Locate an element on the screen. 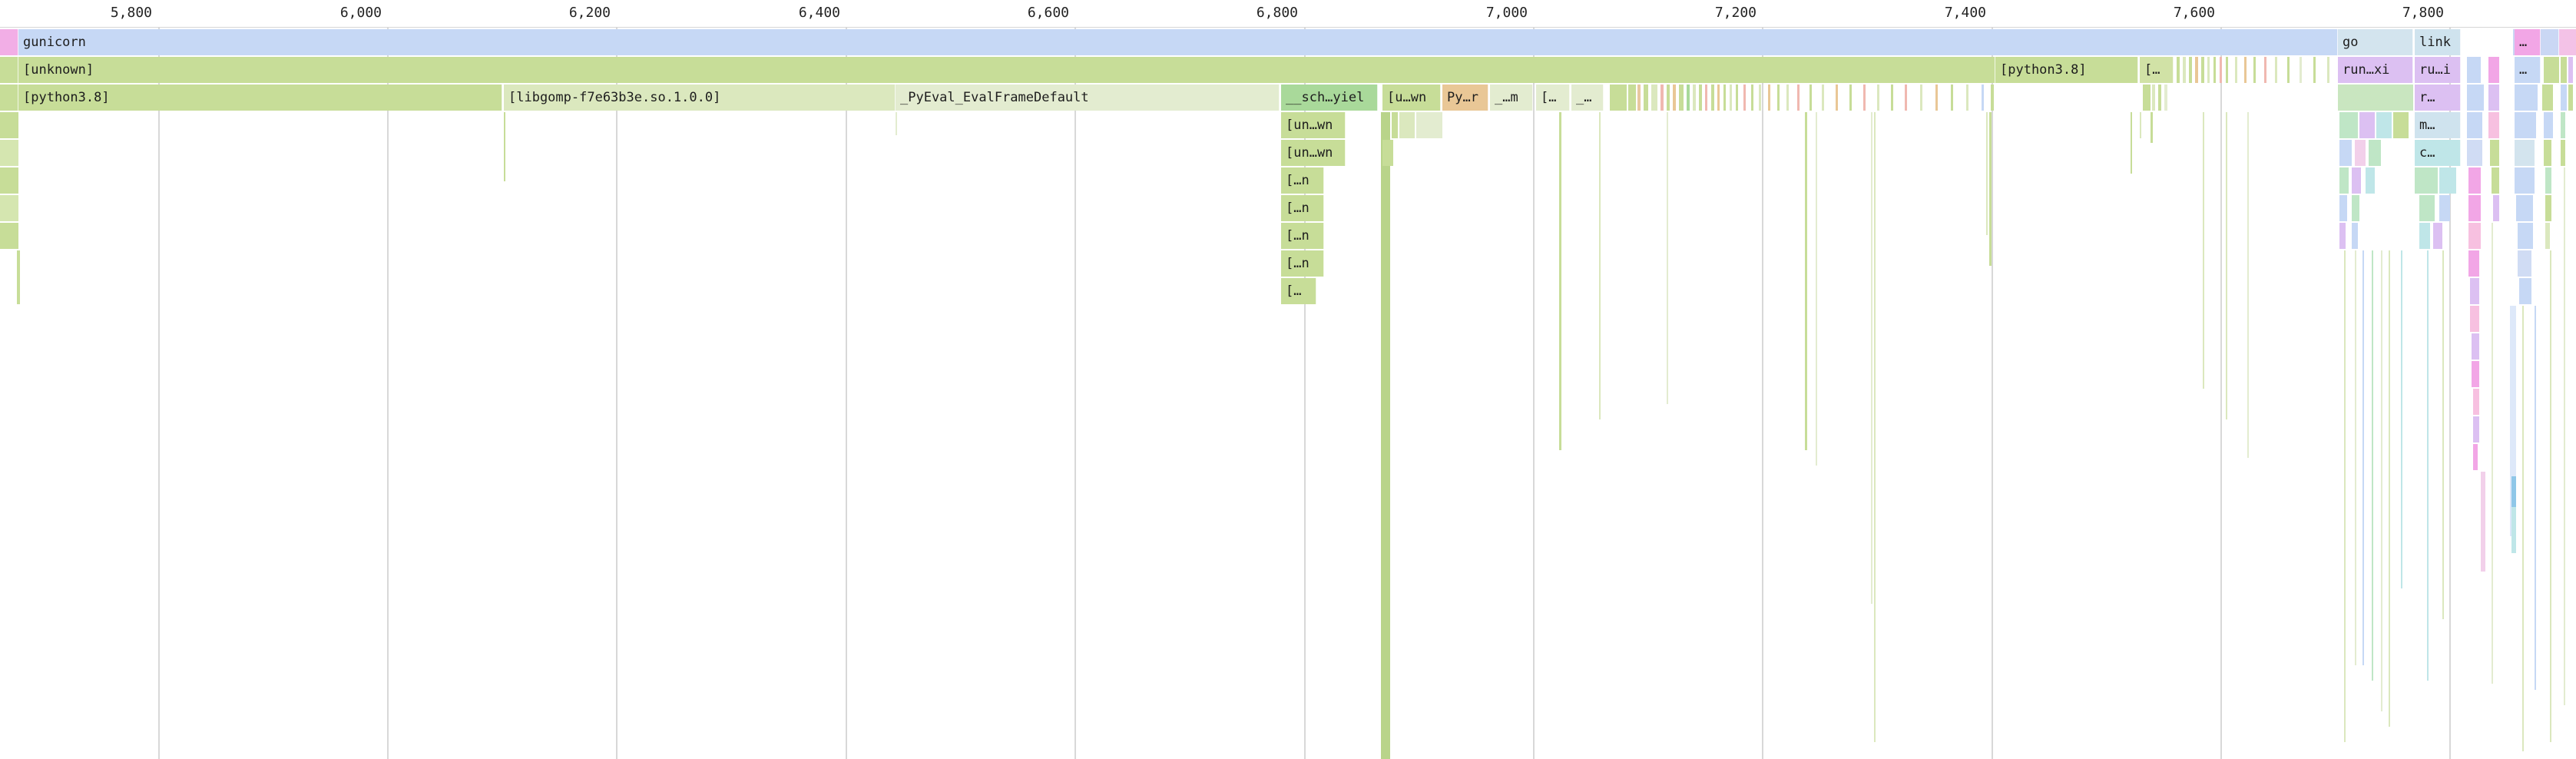  flame-frame-unknown: [unknown] is located at coordinates (1007, 70).